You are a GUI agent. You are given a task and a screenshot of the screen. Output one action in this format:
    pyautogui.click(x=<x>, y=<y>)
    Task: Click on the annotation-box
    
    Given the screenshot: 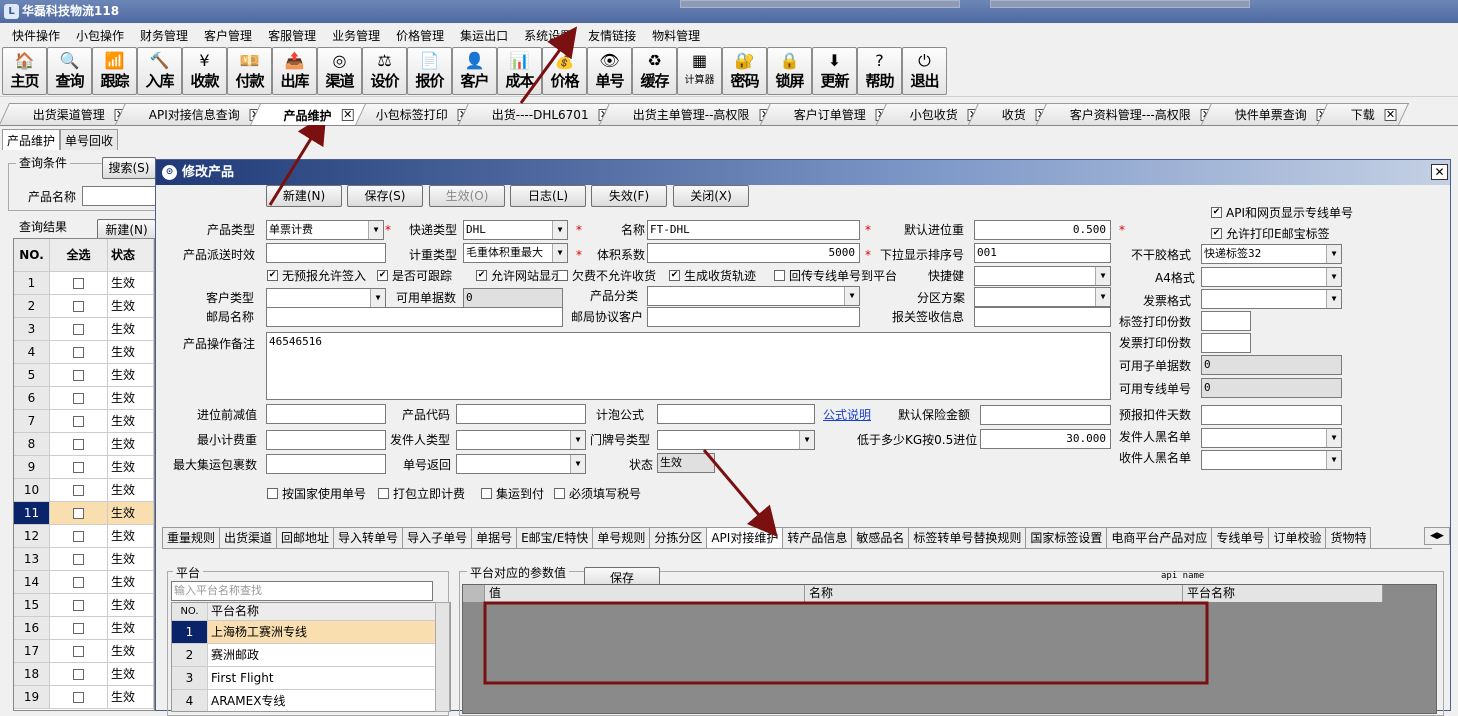 What is the action you would take?
    pyautogui.click(x=846, y=643)
    